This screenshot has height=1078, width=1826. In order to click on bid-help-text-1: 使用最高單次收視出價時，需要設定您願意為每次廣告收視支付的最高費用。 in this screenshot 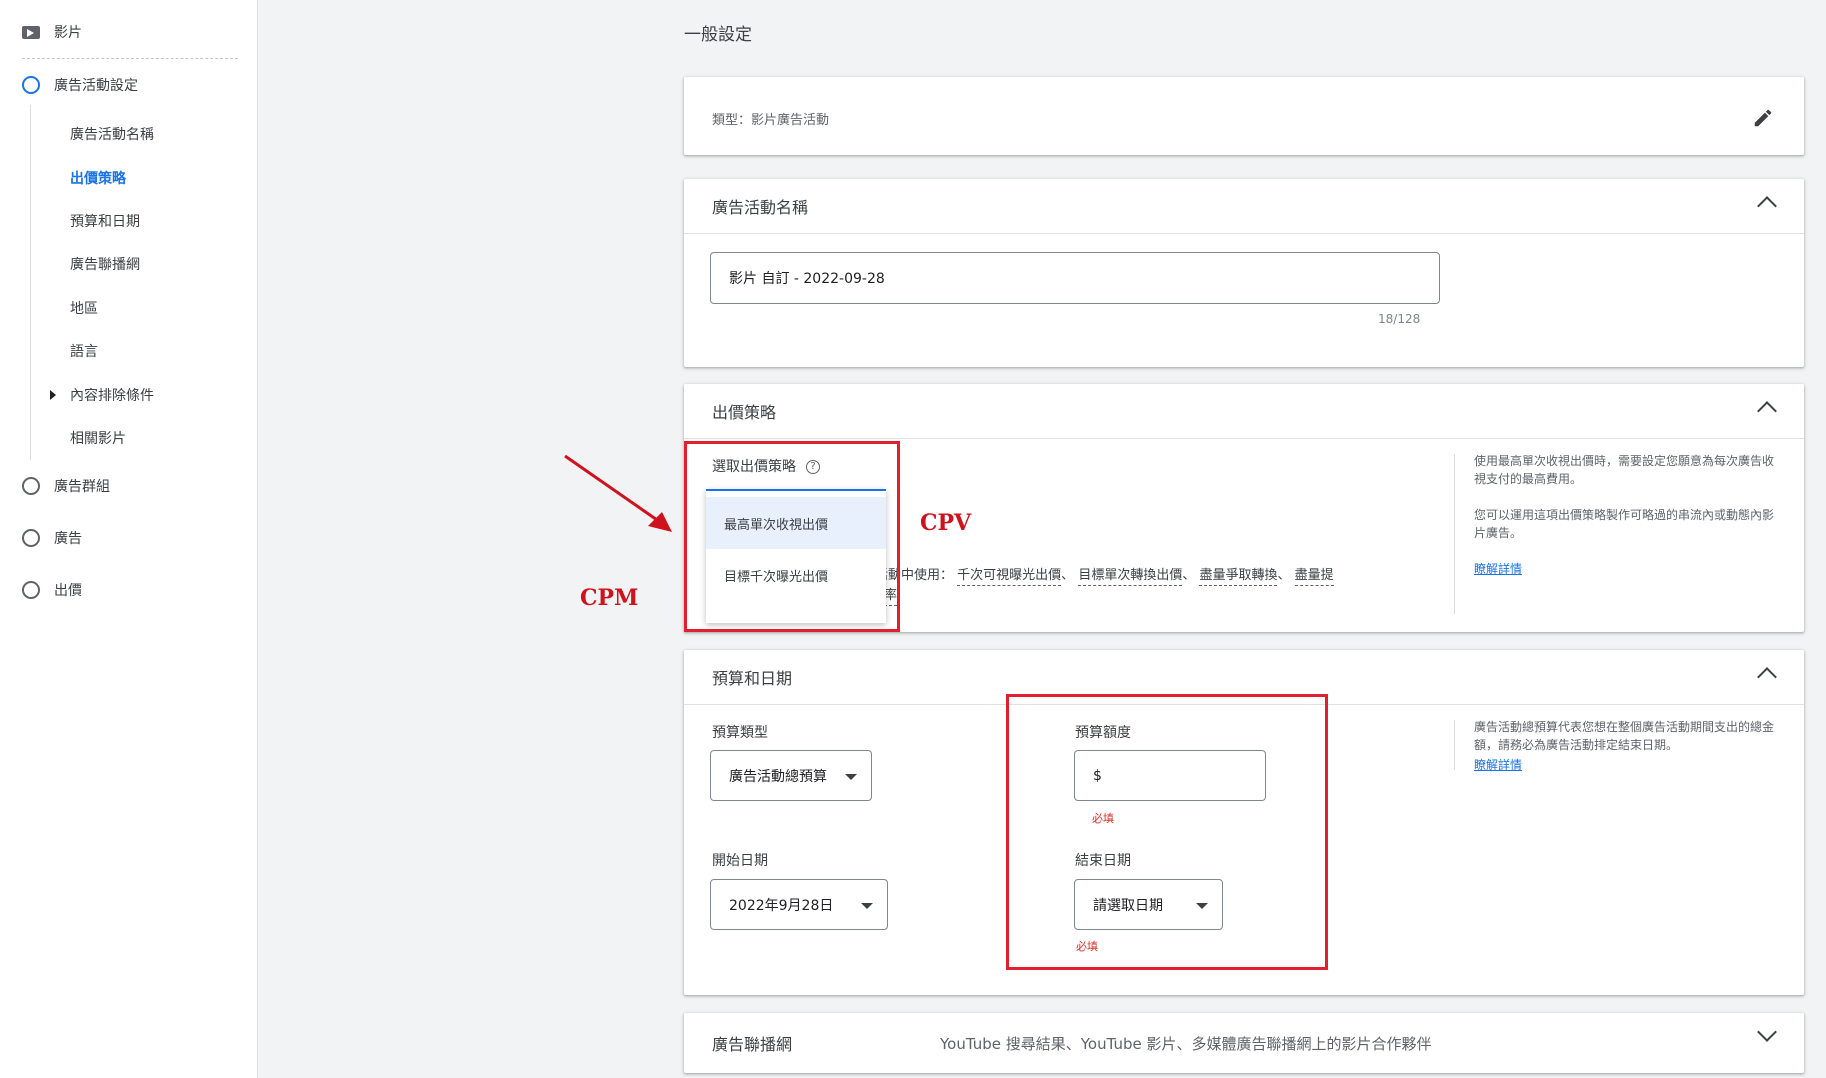, I will do `click(1624, 470)`.